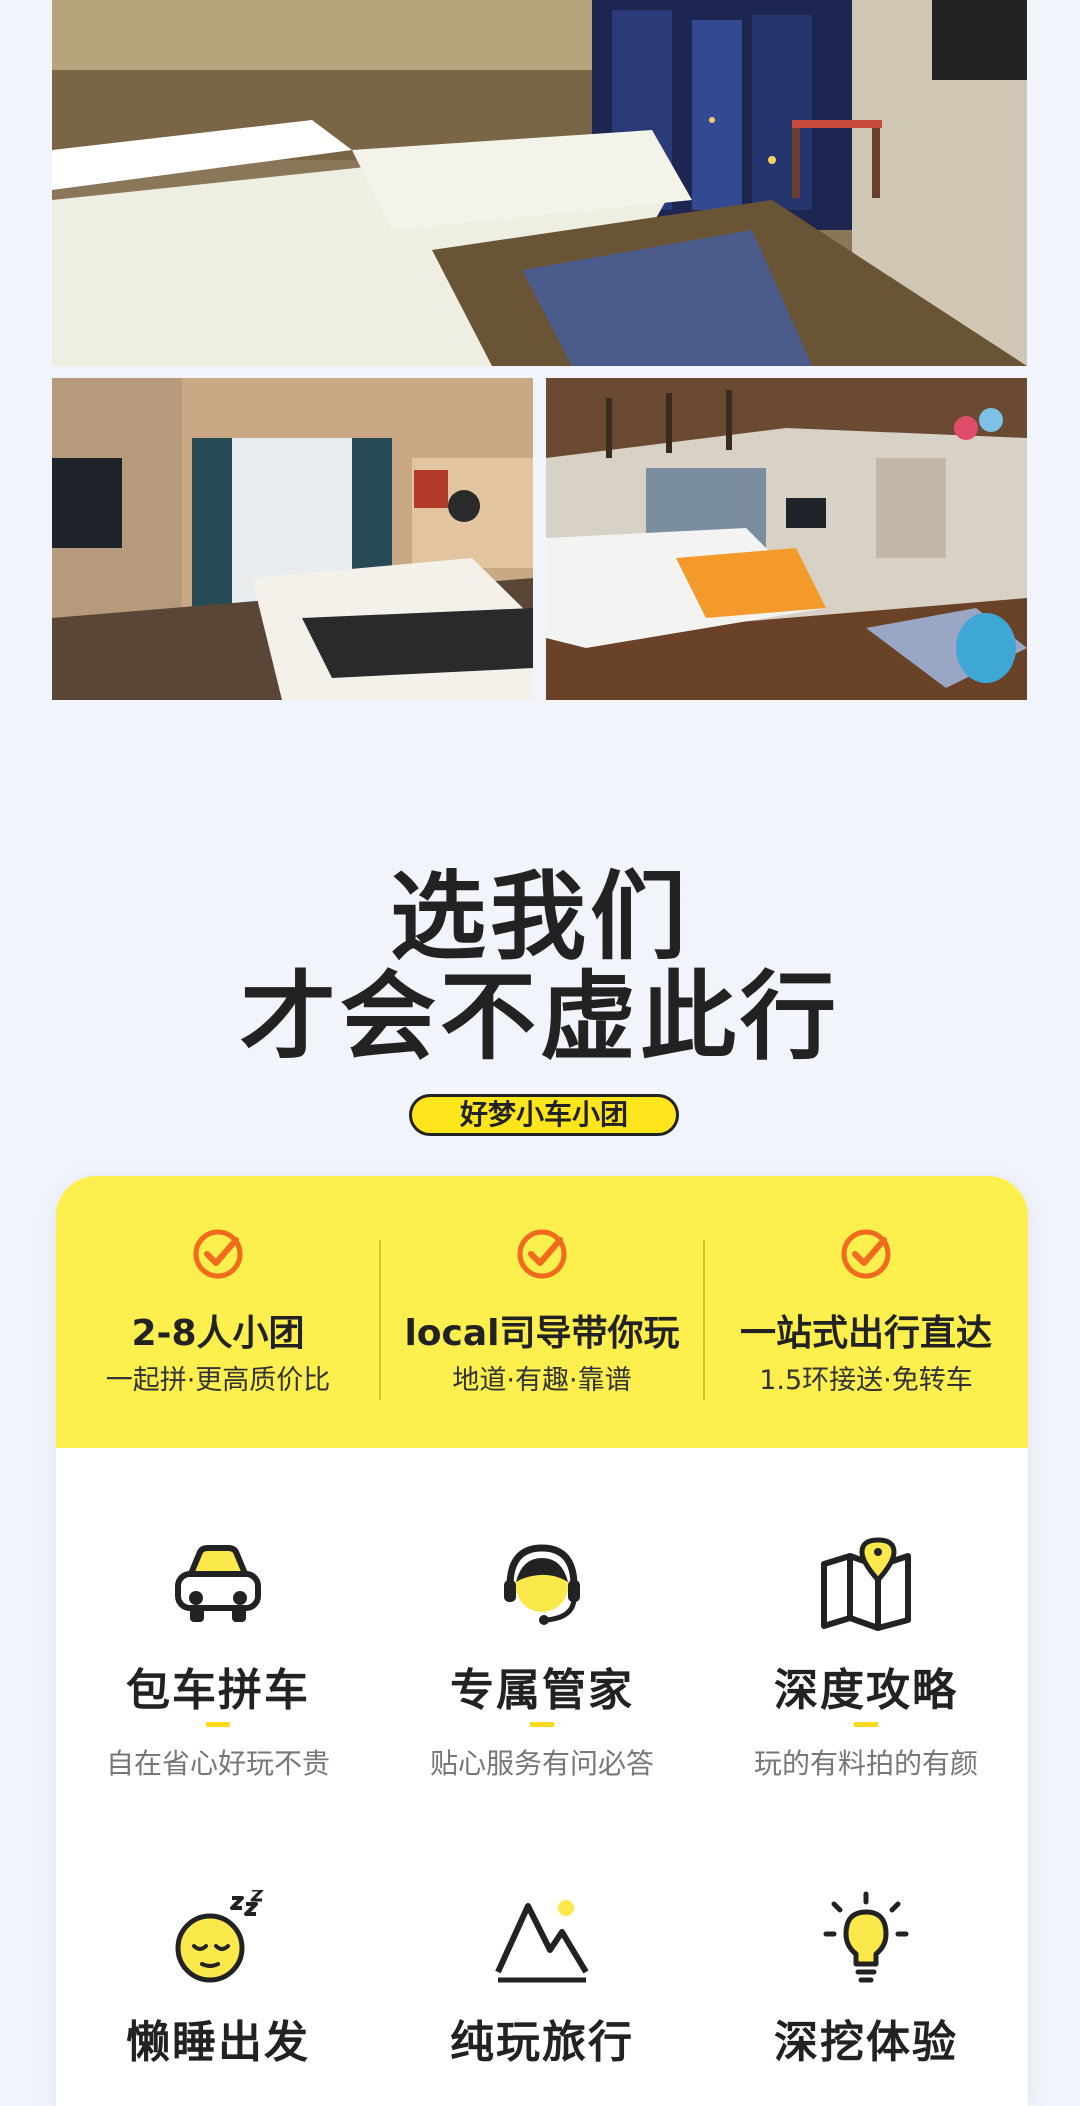  What do you see at coordinates (219, 1936) in the screenshot?
I see `sleeping-face-icon` at bounding box center [219, 1936].